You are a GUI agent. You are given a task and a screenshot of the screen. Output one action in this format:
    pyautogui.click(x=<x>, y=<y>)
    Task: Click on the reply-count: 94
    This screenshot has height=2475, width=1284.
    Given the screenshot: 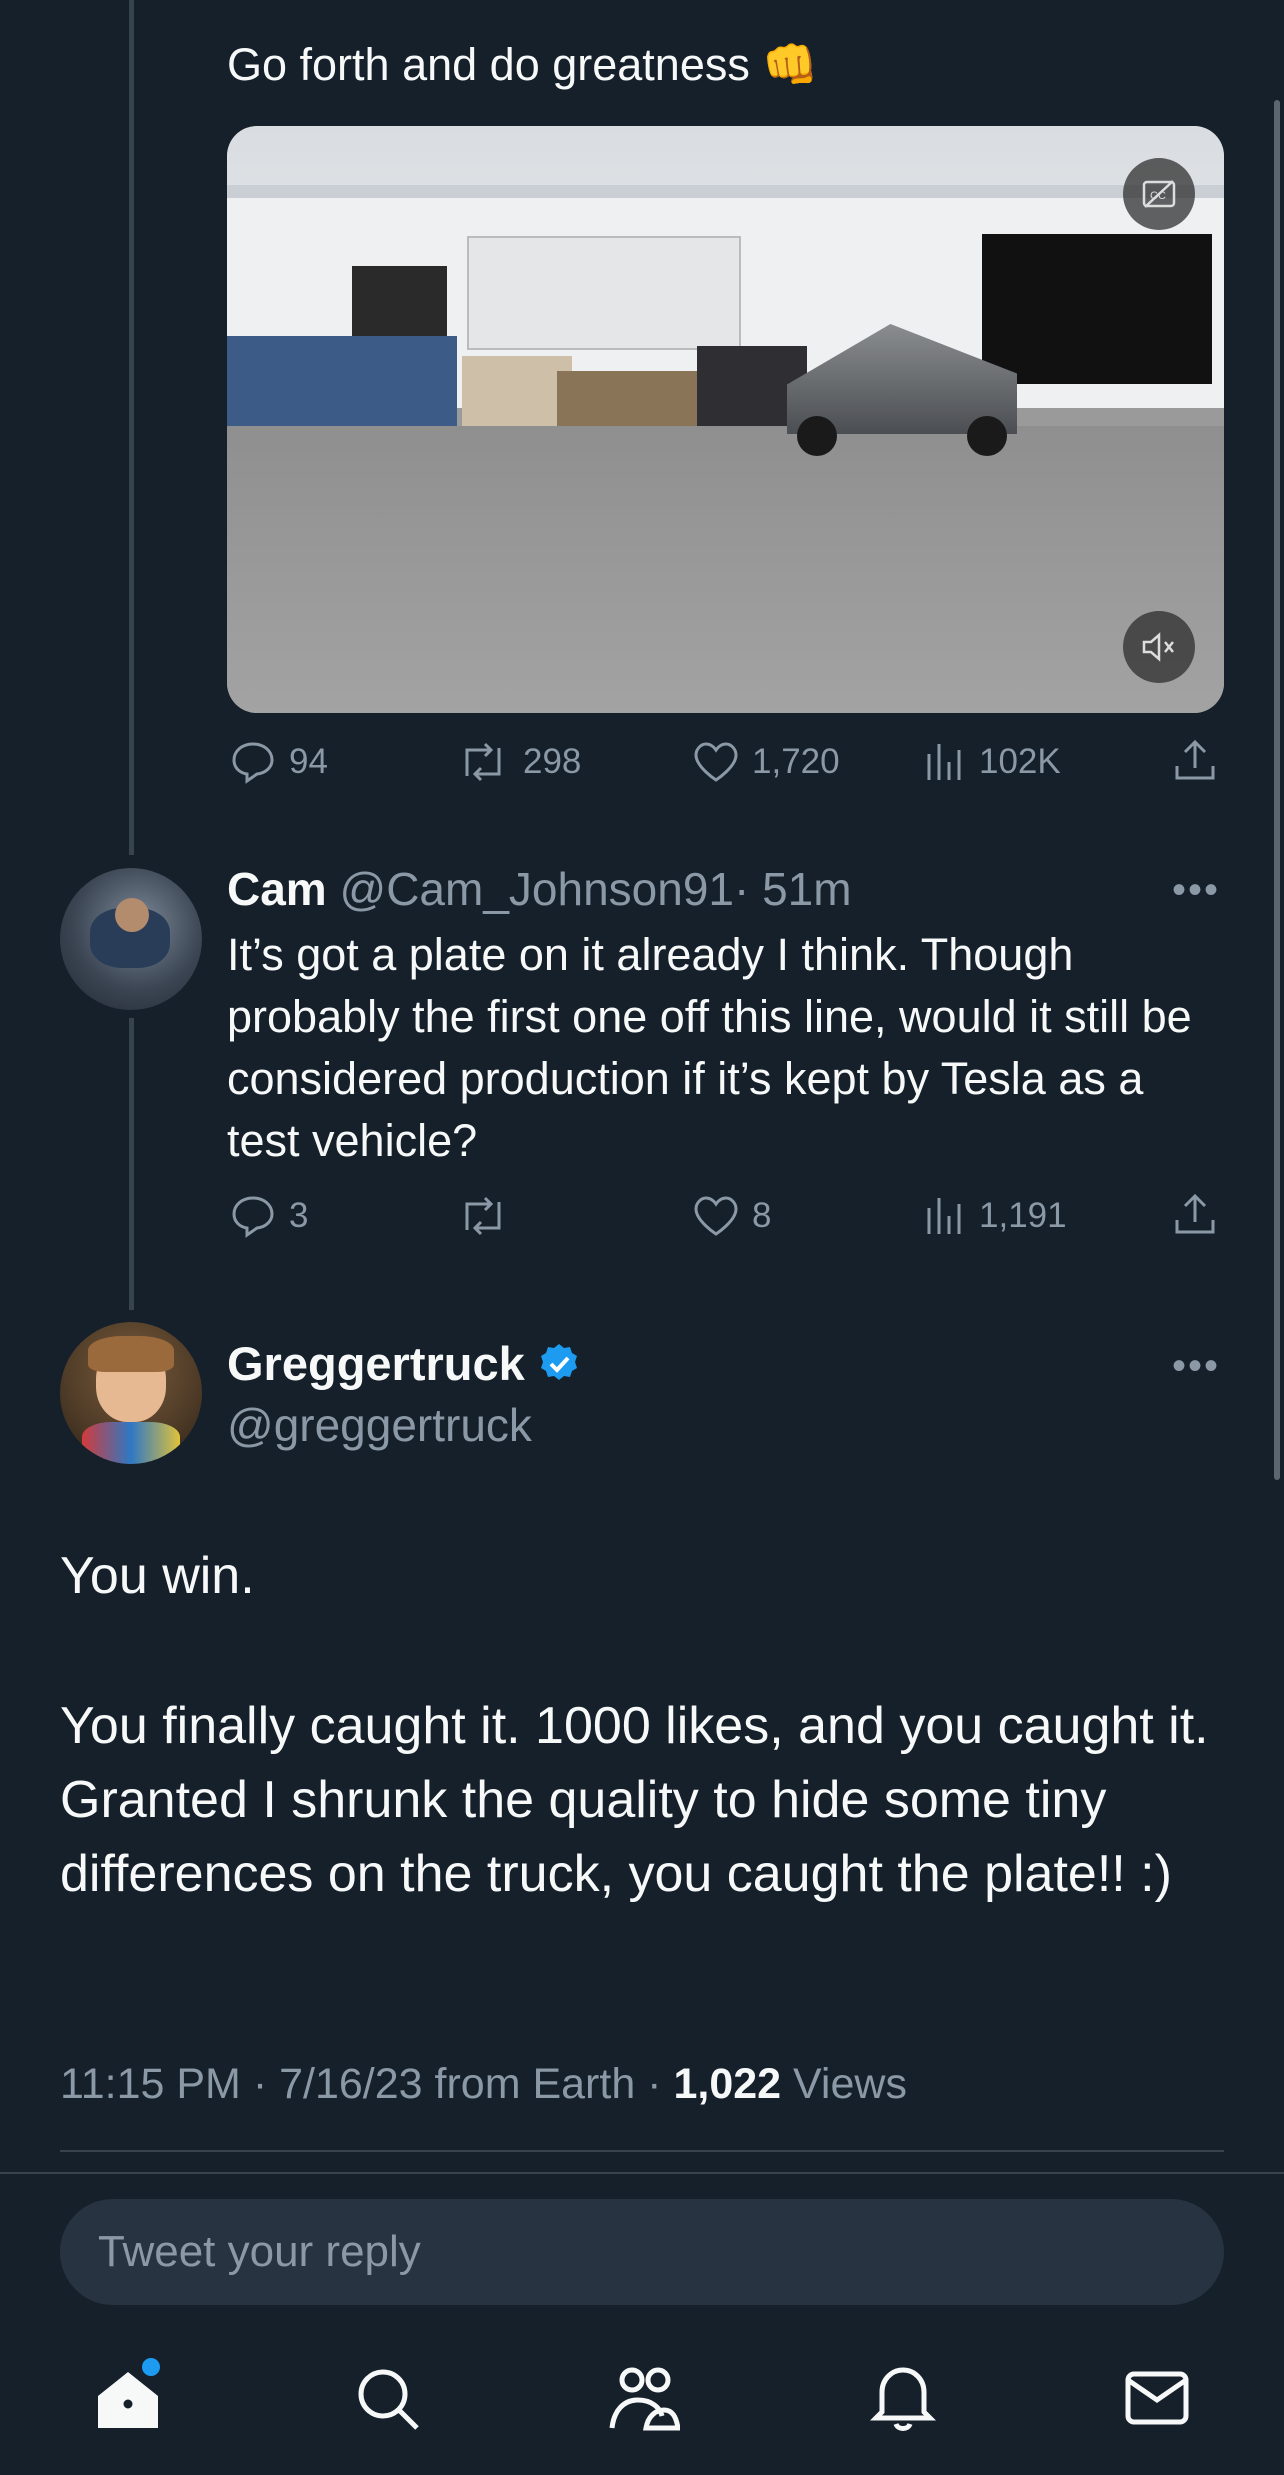 What is the action you would take?
    pyautogui.click(x=308, y=761)
    